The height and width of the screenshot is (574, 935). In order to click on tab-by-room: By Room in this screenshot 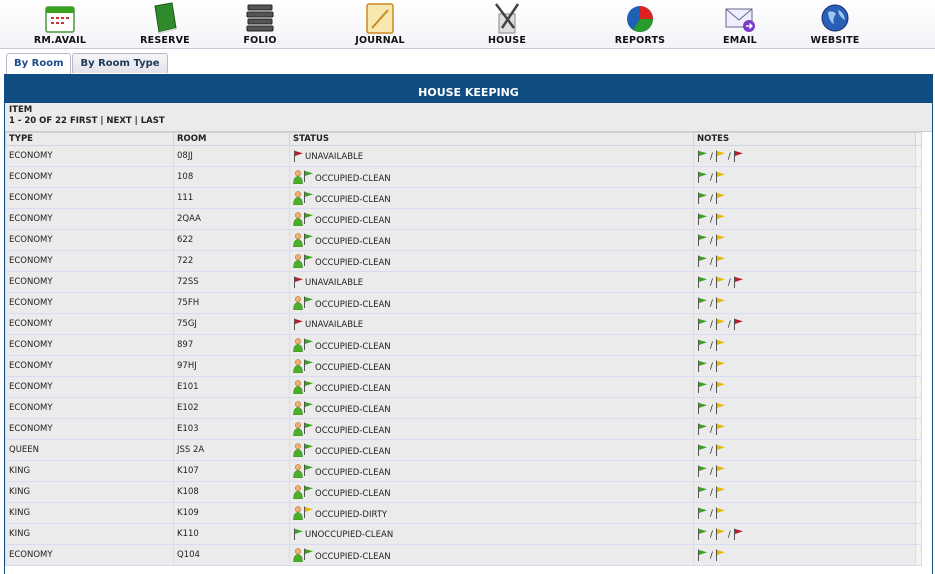, I will do `click(39, 63)`.